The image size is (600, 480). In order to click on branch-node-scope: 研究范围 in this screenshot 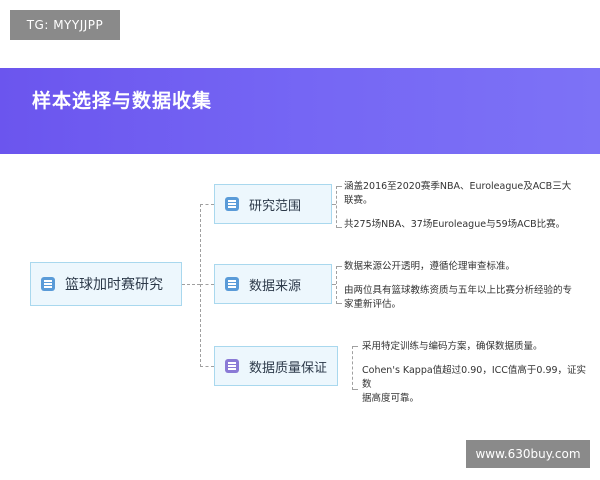, I will do `click(273, 204)`.